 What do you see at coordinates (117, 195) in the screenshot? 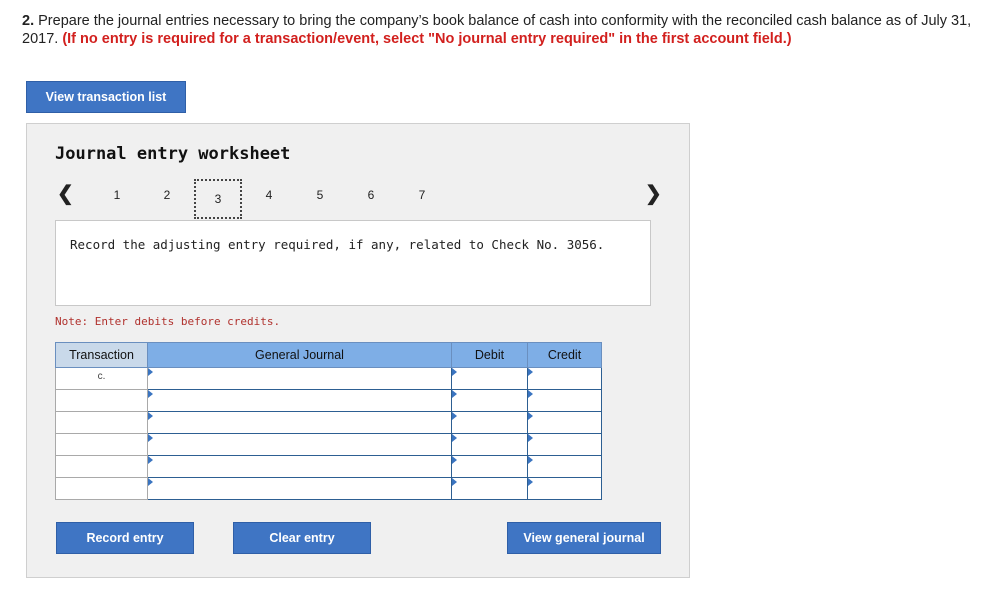
I see `step-tab-1: 1` at bounding box center [117, 195].